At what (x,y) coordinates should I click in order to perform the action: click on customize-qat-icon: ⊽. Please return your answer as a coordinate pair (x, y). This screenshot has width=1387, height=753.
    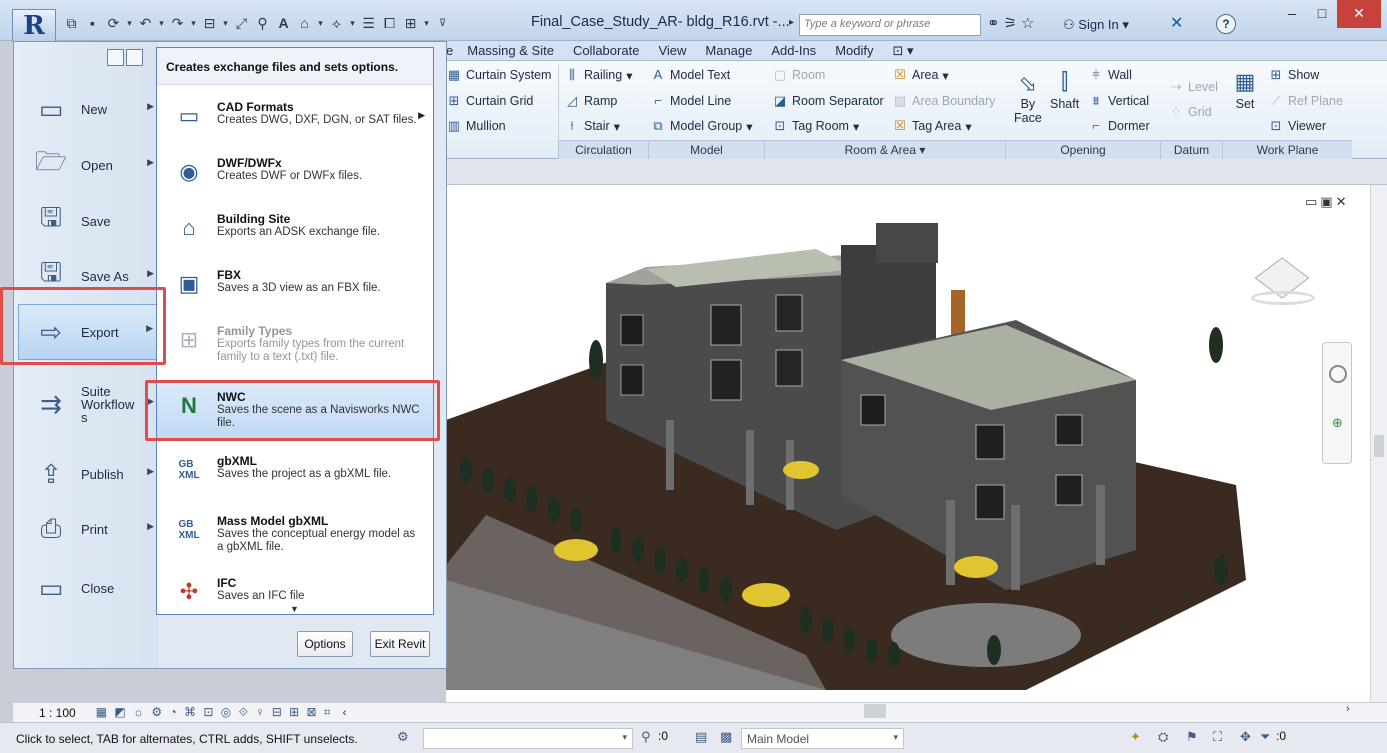
    Looking at the image, I should click on (442, 23).